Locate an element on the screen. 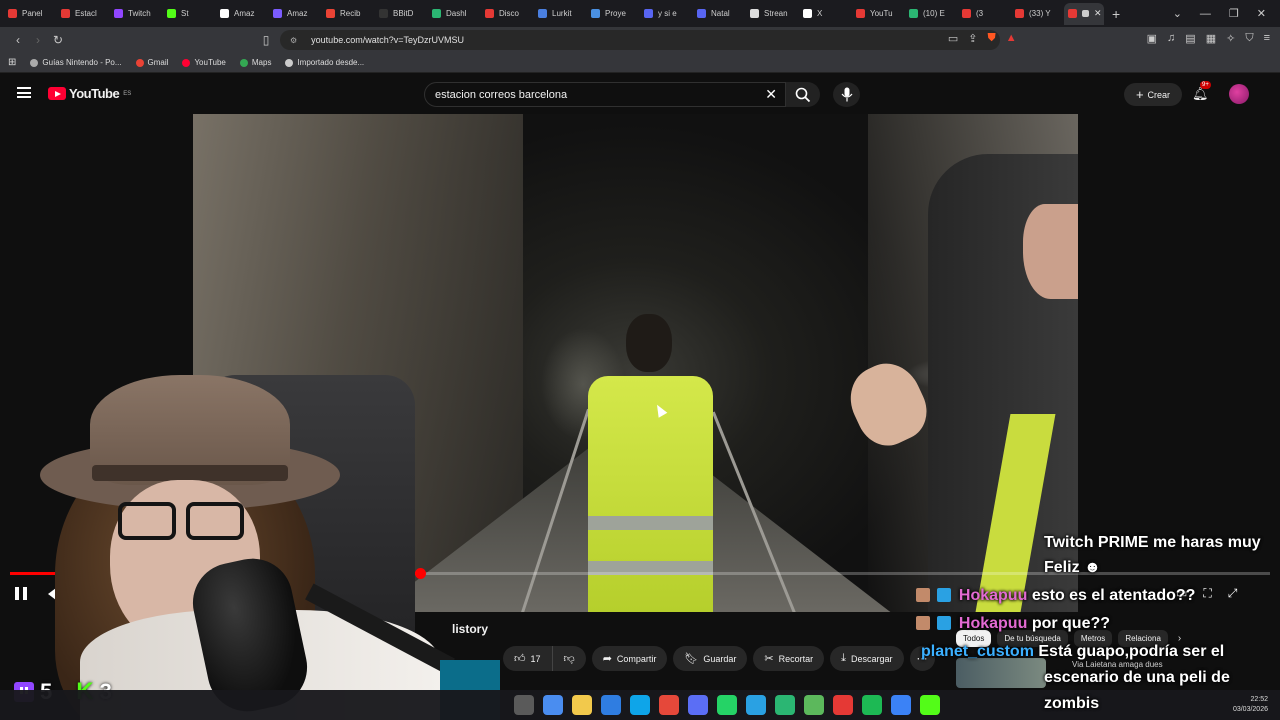 The image size is (1280, 720). browser-tab: Strean is located at coordinates (772, 14).